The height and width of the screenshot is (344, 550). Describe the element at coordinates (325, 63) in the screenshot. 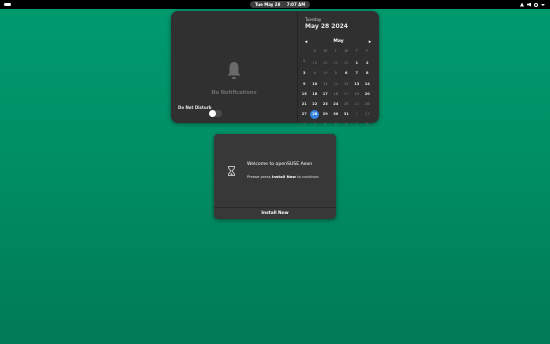

I see `calendar-day: 28` at that location.